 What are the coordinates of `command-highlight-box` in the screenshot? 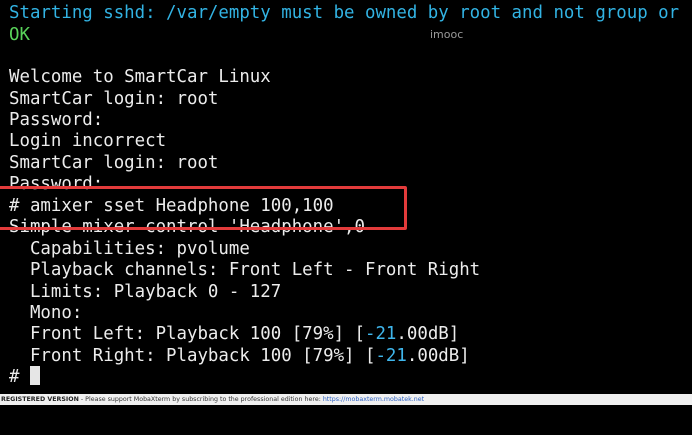 It's located at (203, 208).